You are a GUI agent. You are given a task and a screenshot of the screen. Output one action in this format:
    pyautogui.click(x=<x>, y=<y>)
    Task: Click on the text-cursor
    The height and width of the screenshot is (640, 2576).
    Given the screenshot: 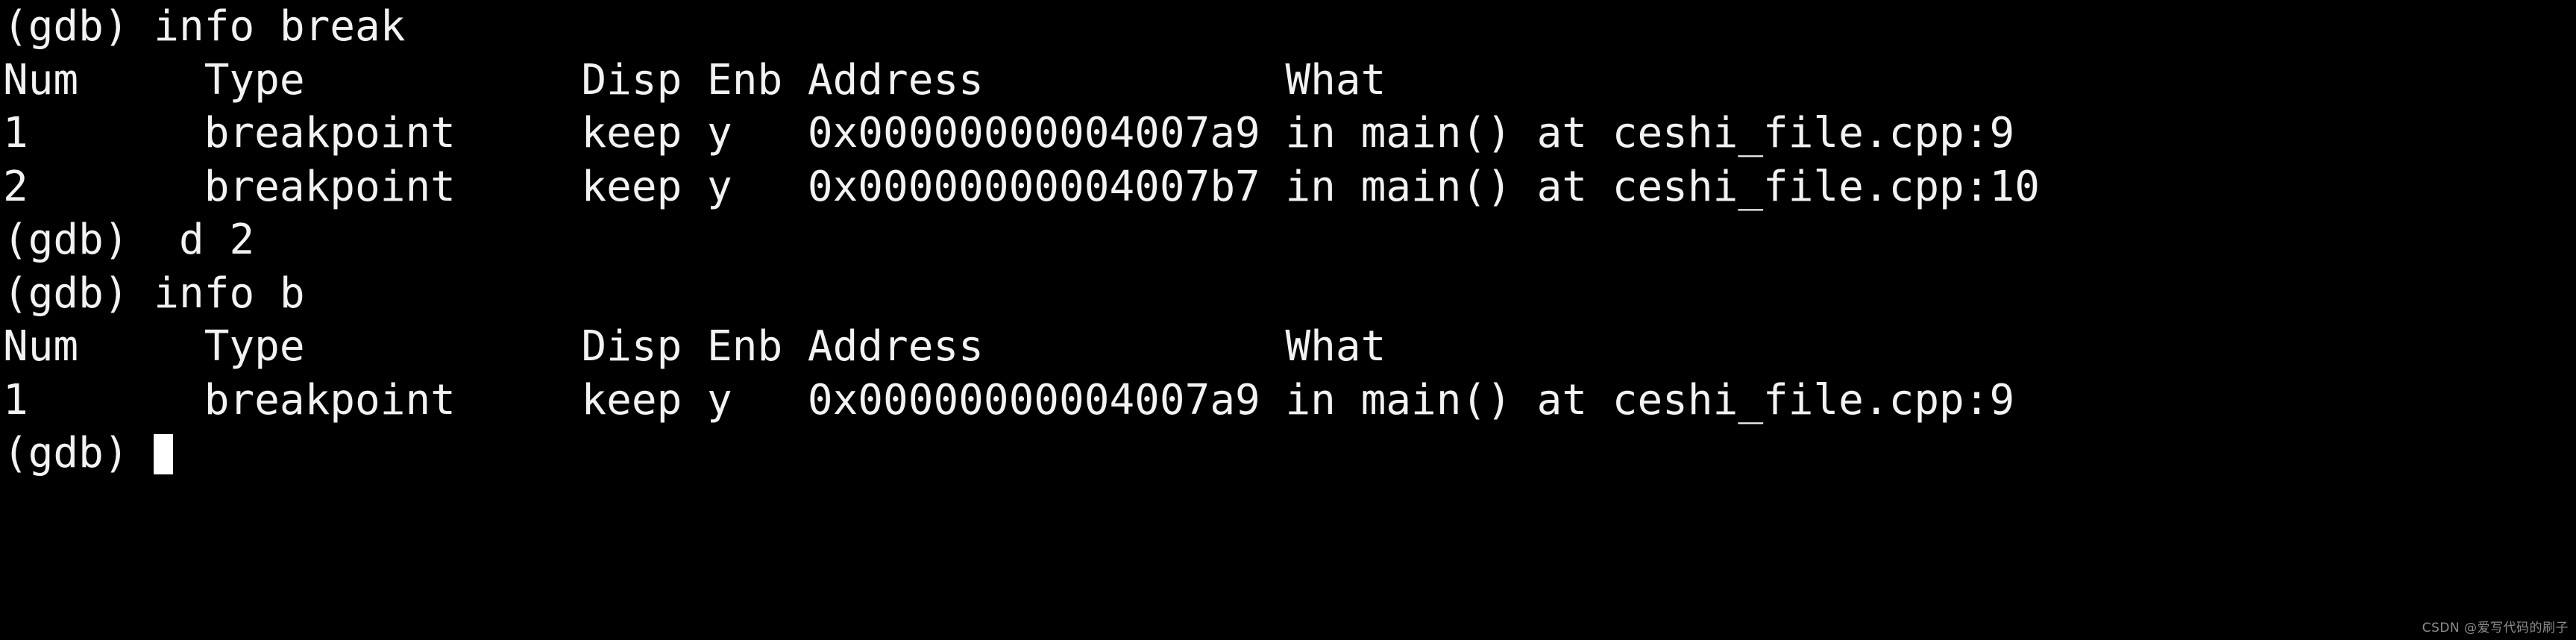 What is the action you would take?
    pyautogui.click(x=164, y=454)
    